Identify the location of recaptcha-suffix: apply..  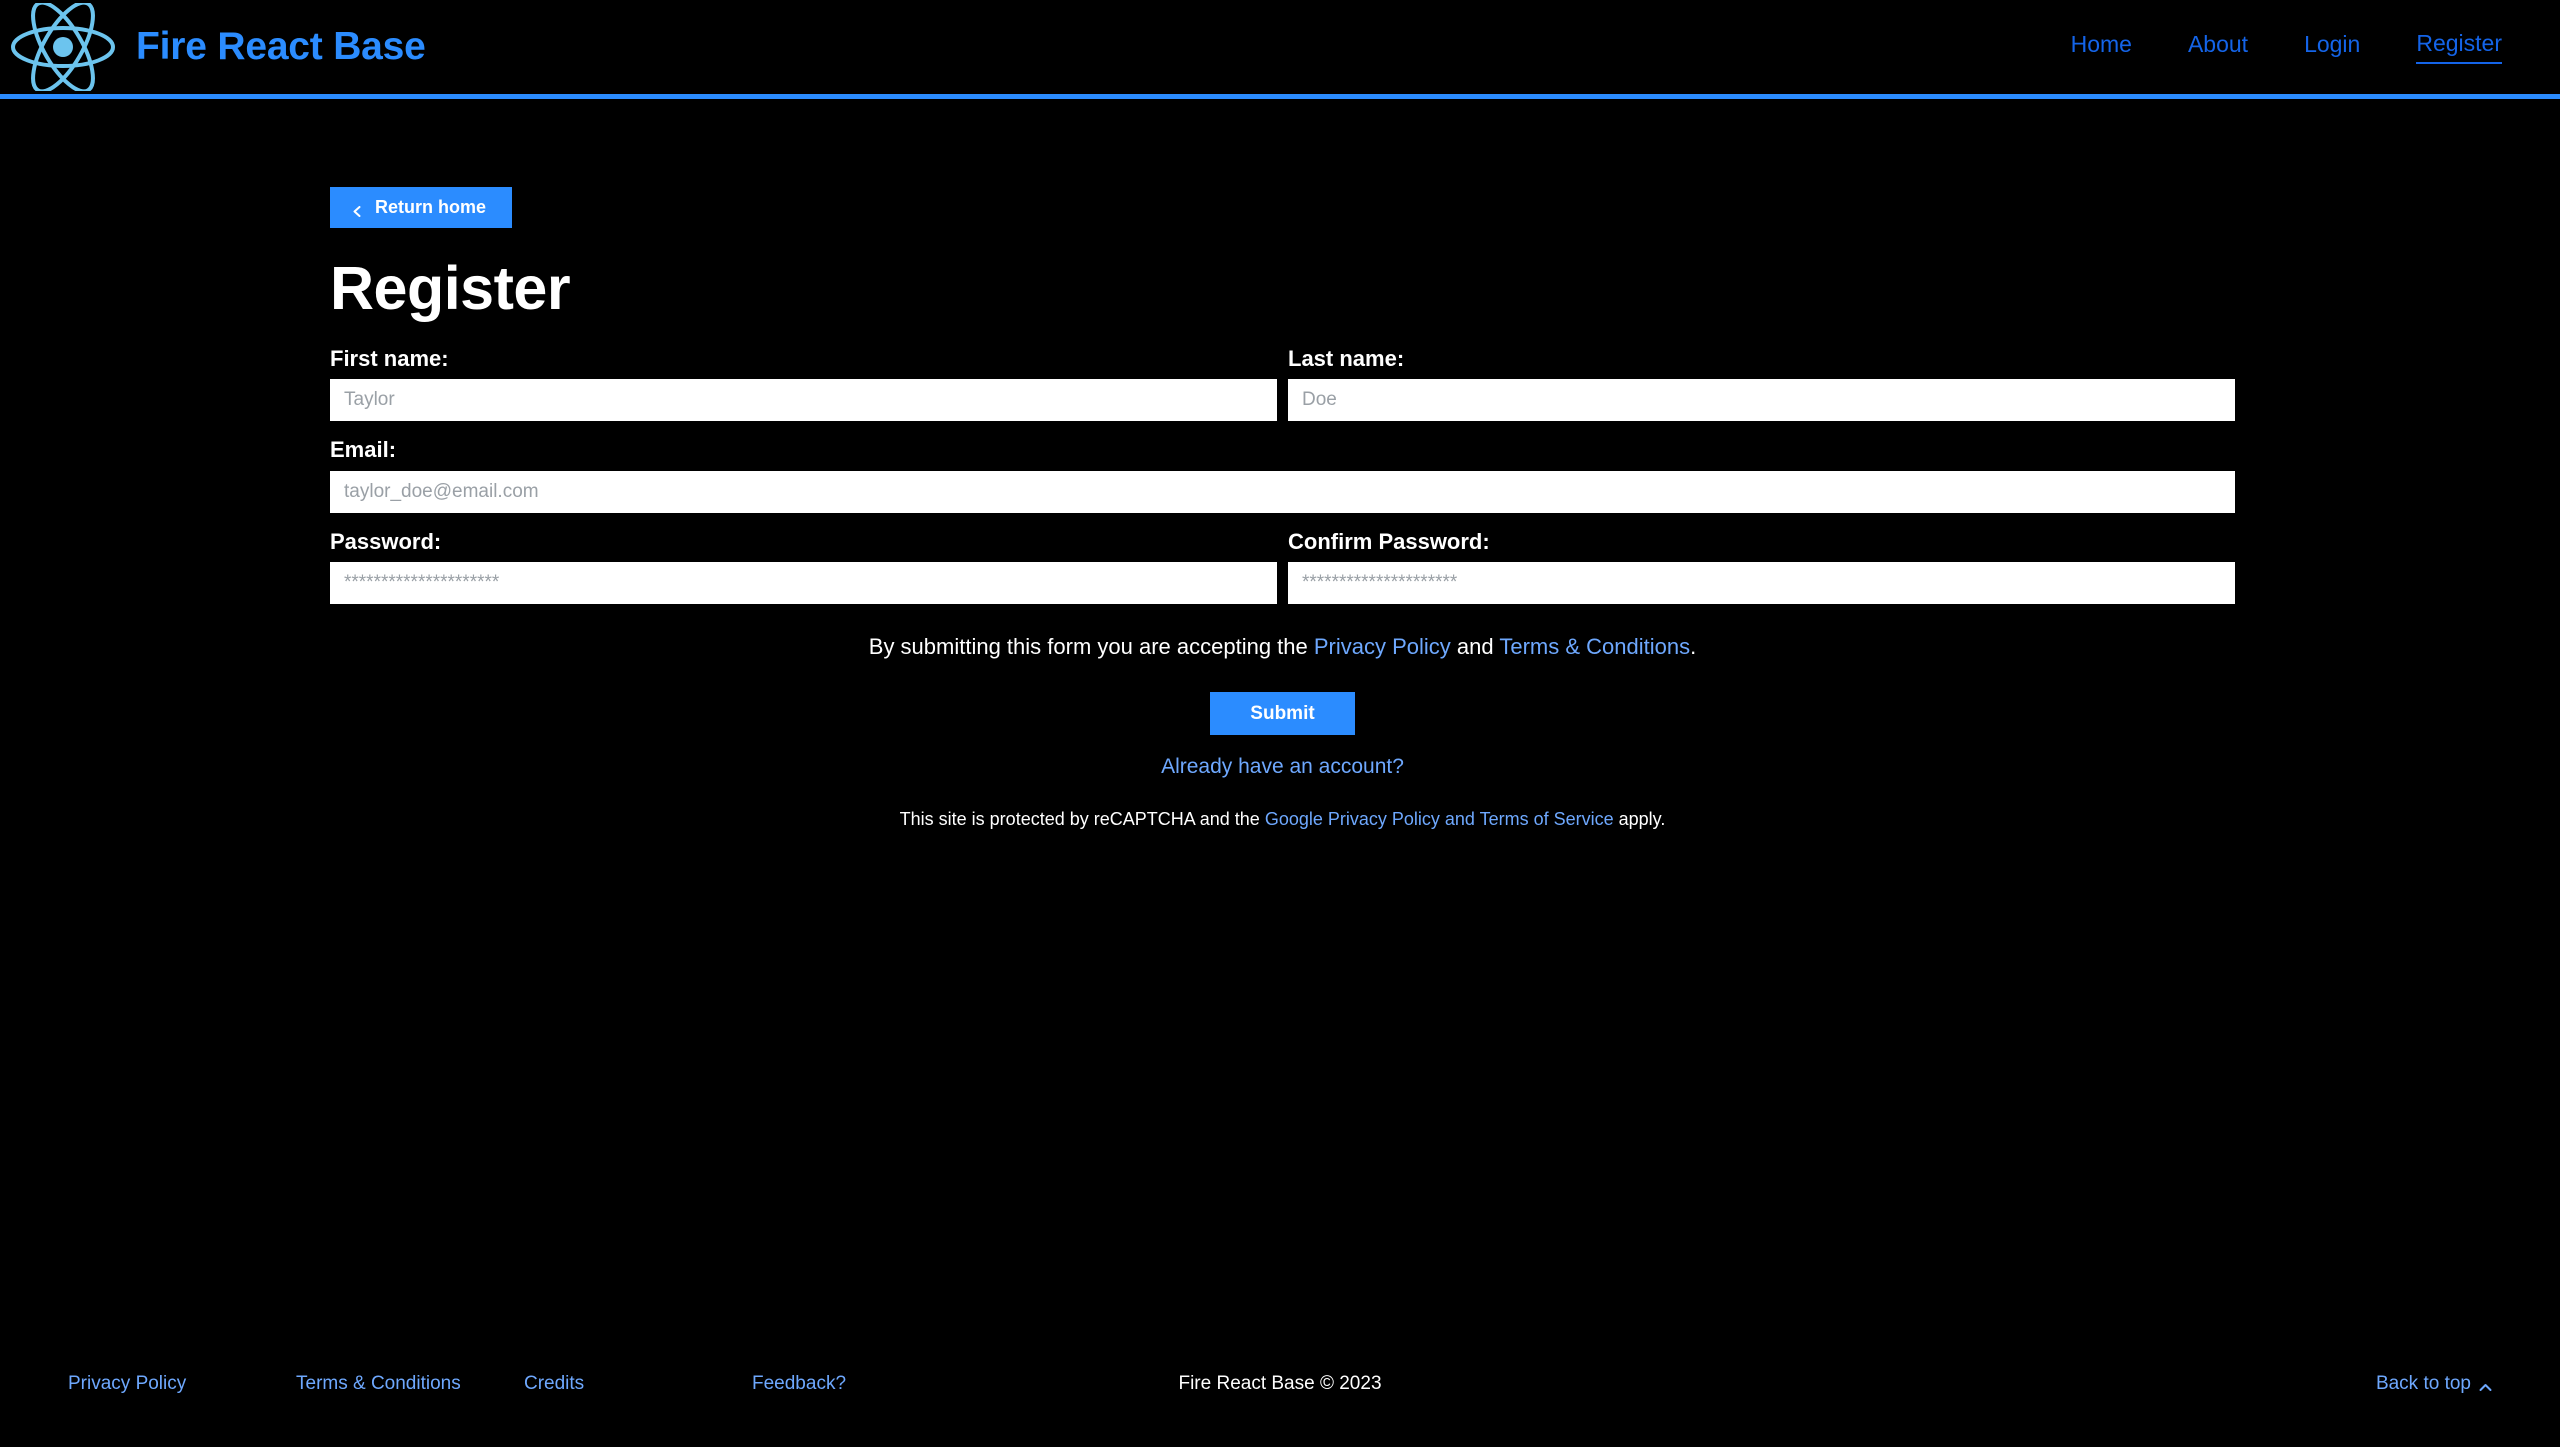
(1639, 818).